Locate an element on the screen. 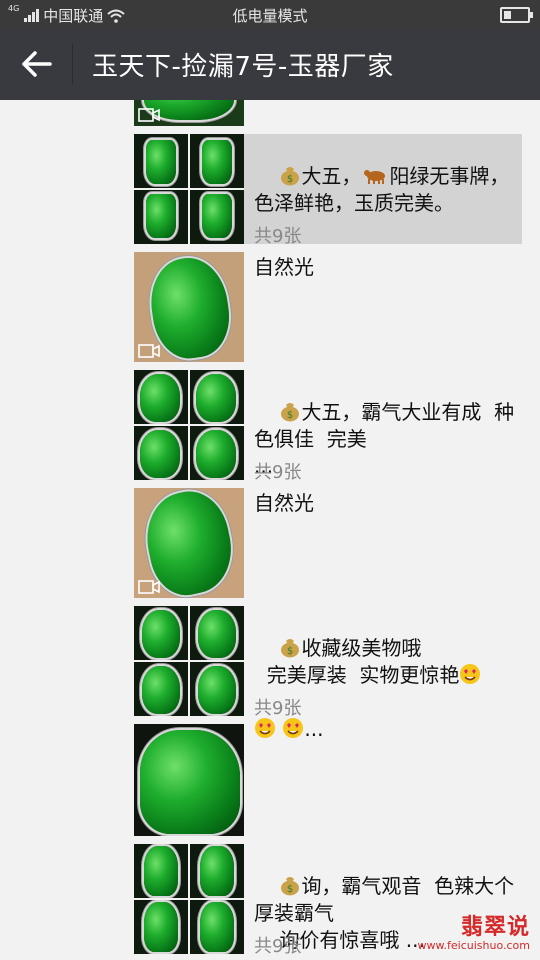 This screenshot has width=540, height=960. battery-icon is located at coordinates (516, 15).